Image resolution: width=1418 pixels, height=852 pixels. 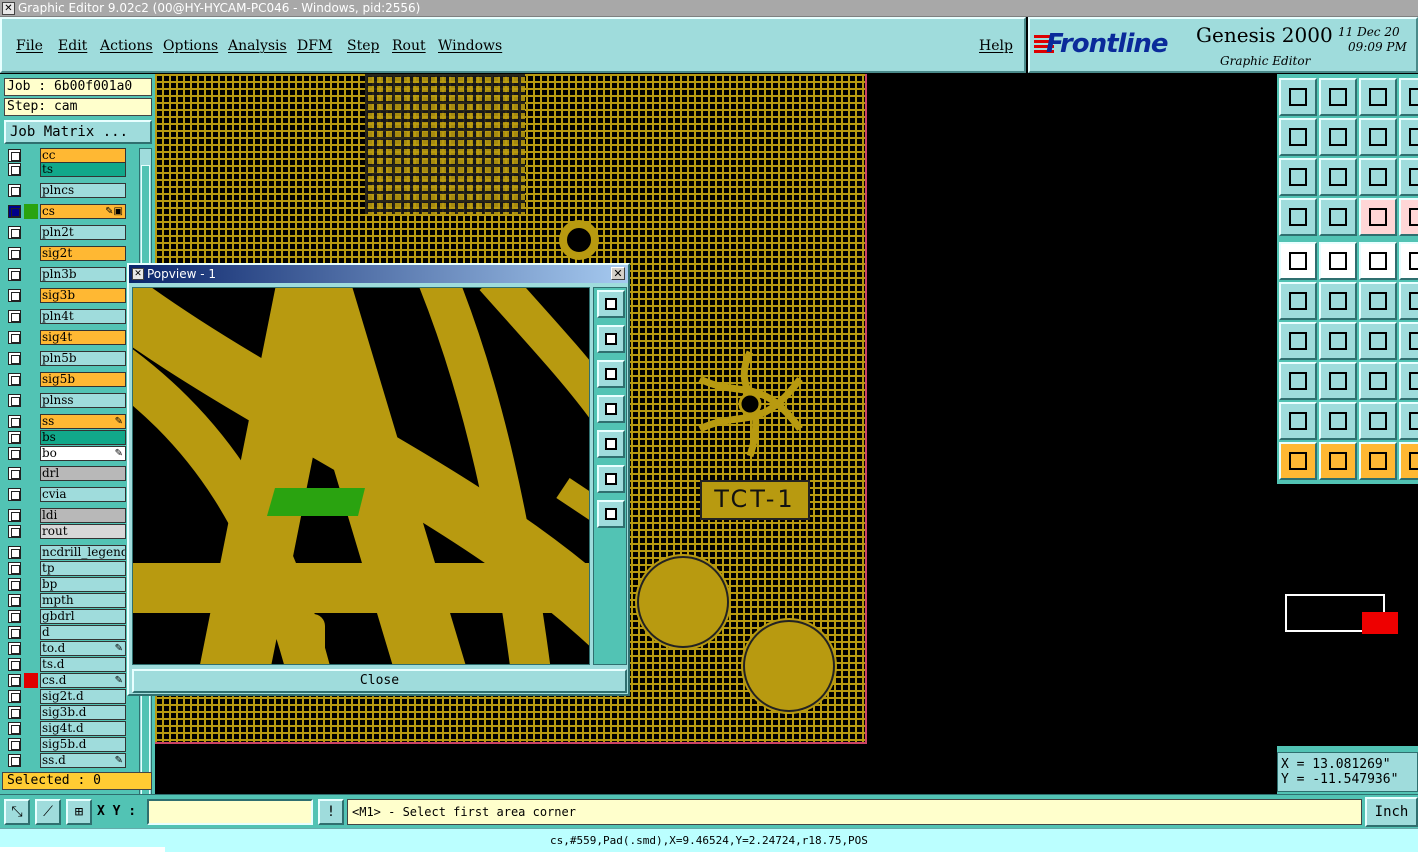 What do you see at coordinates (470, 46) in the screenshot?
I see `menu-windows: Windows` at bounding box center [470, 46].